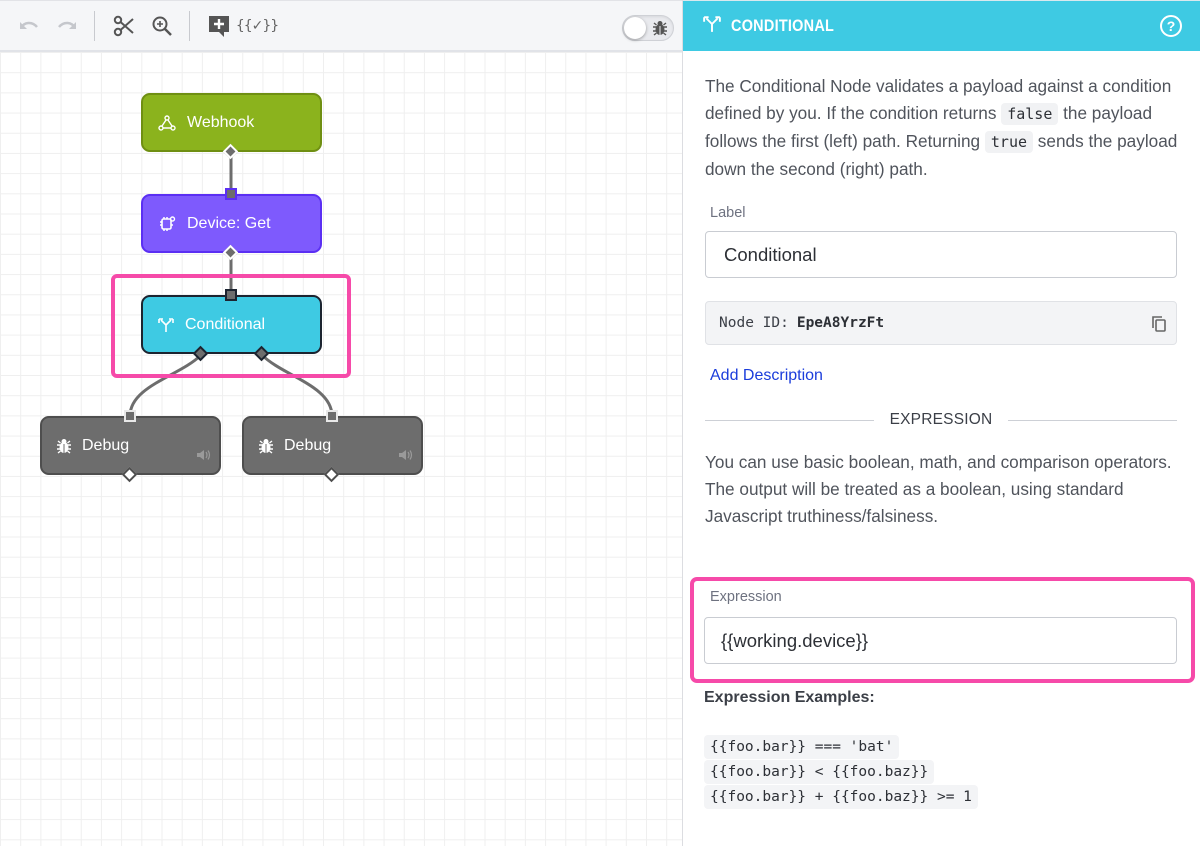 This screenshot has height=846, width=1200. I want to click on expression-input: {{working.device}}, so click(940, 640).